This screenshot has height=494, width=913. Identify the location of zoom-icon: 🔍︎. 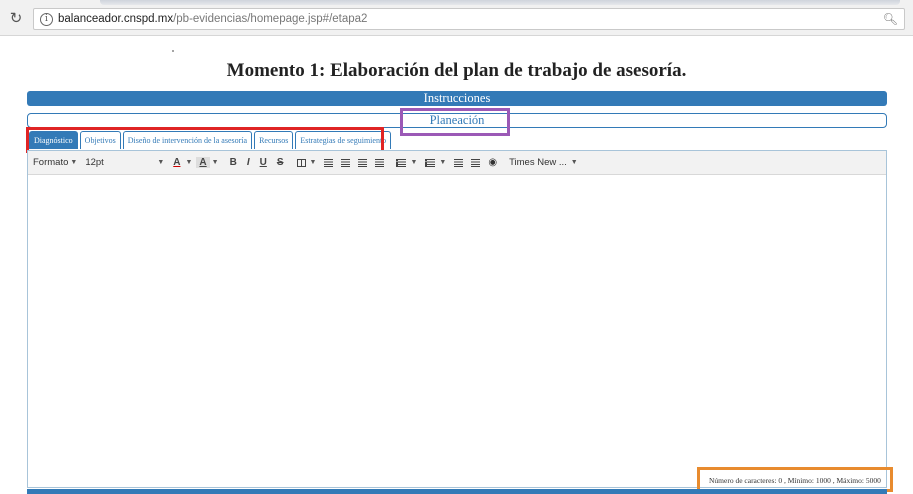
(890, 19).